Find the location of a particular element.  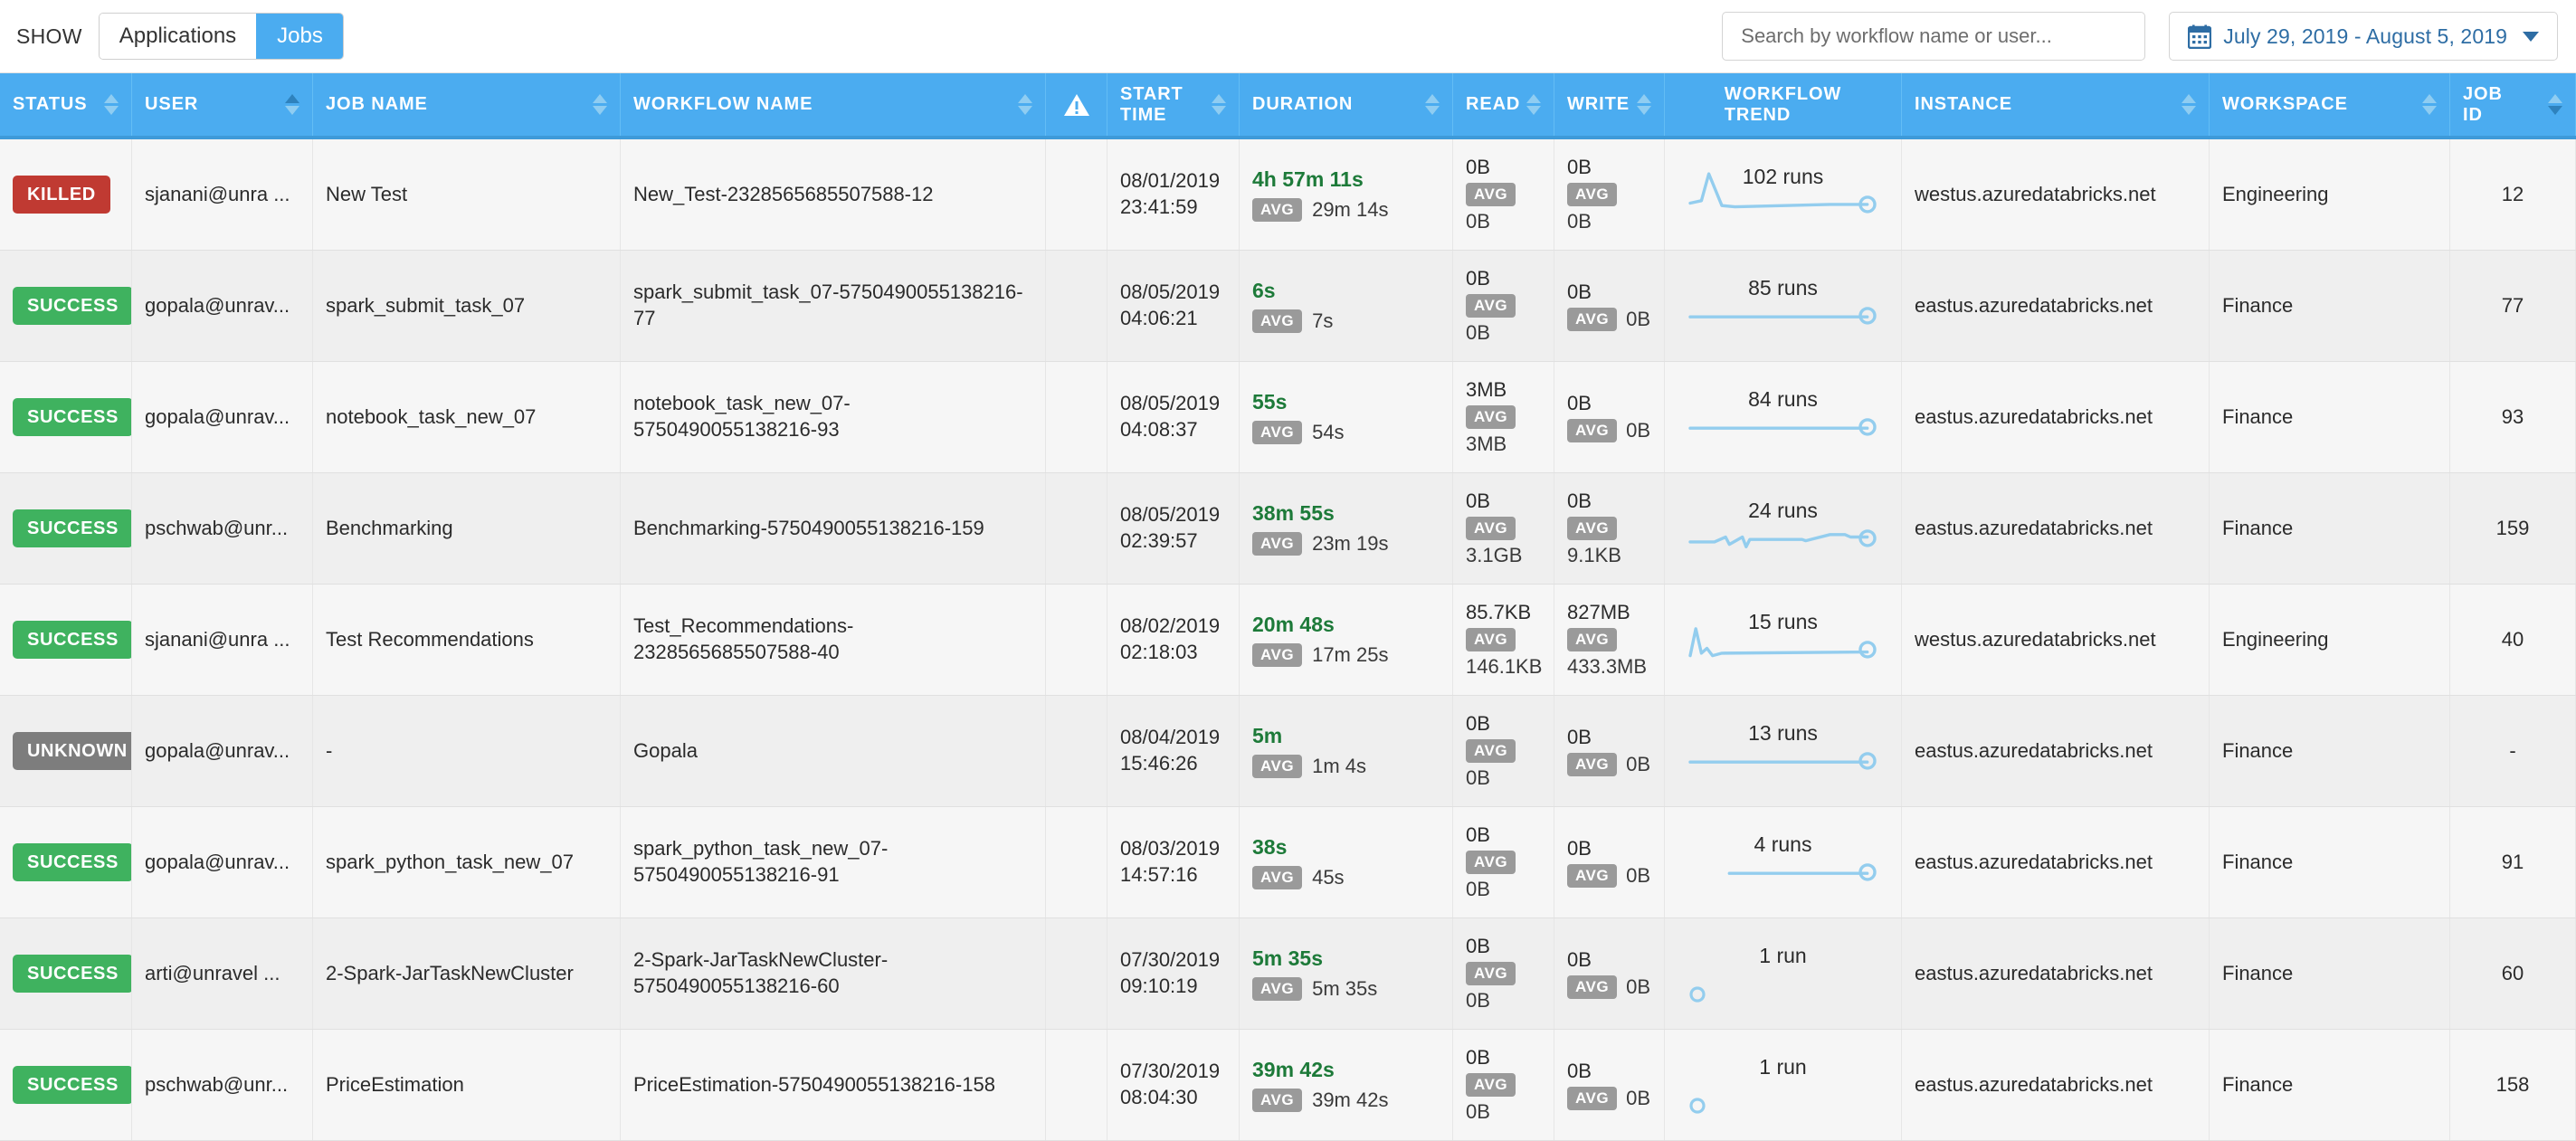

job-name-text: notebook_task_new_07 is located at coordinates (431, 417).